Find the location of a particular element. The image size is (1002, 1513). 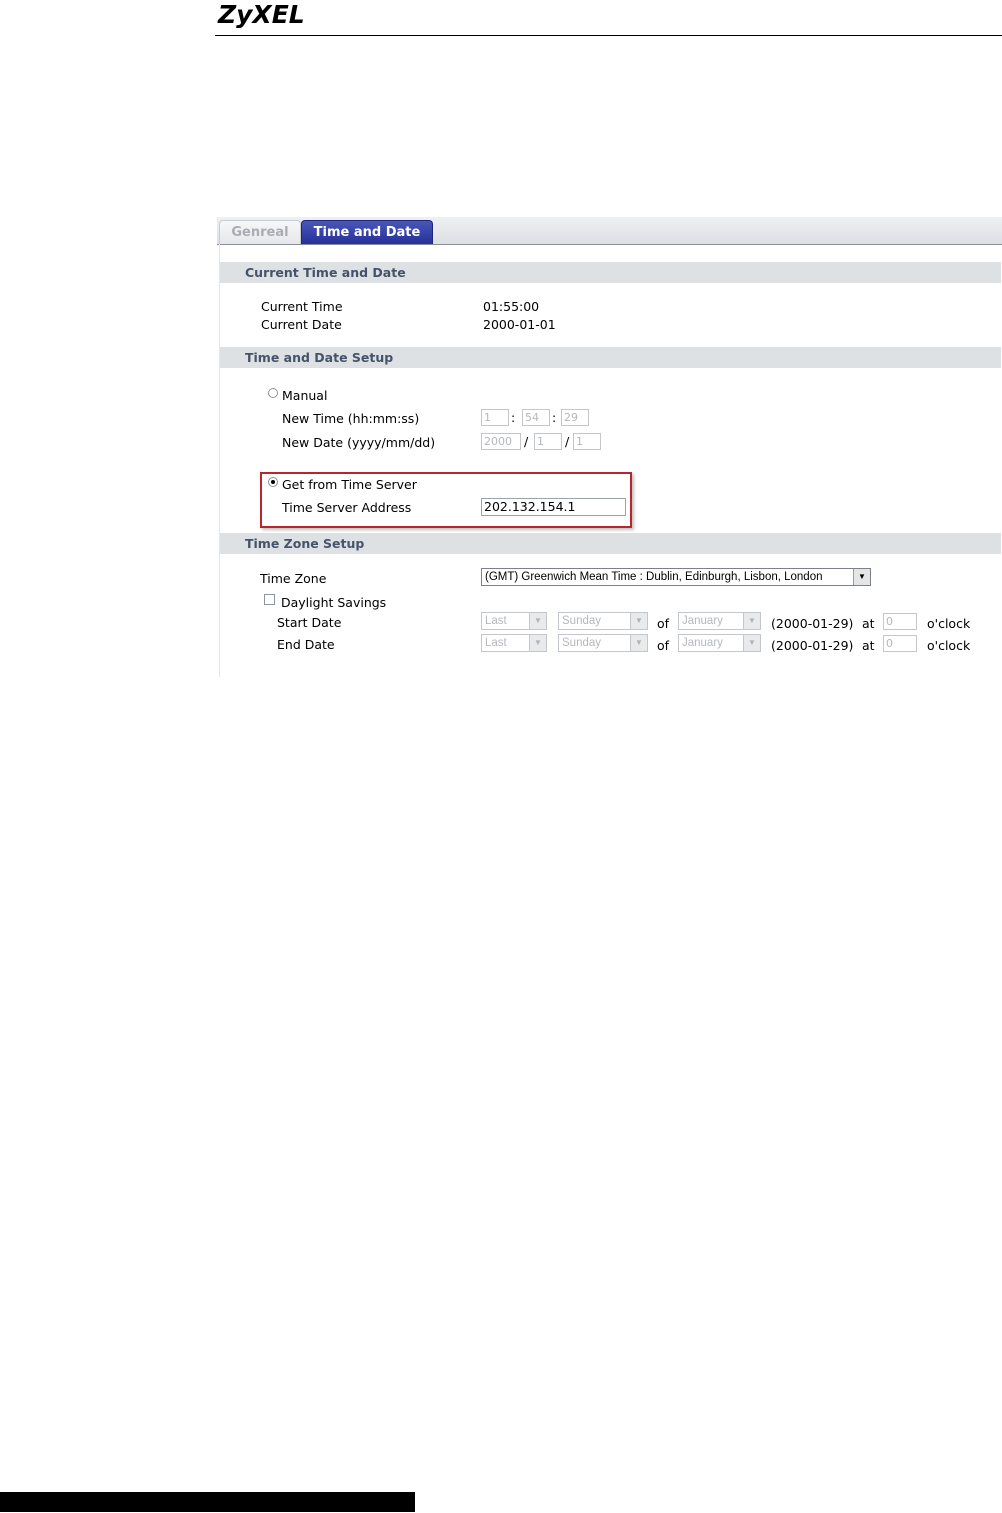

manual-label: Manual is located at coordinates (305, 395).